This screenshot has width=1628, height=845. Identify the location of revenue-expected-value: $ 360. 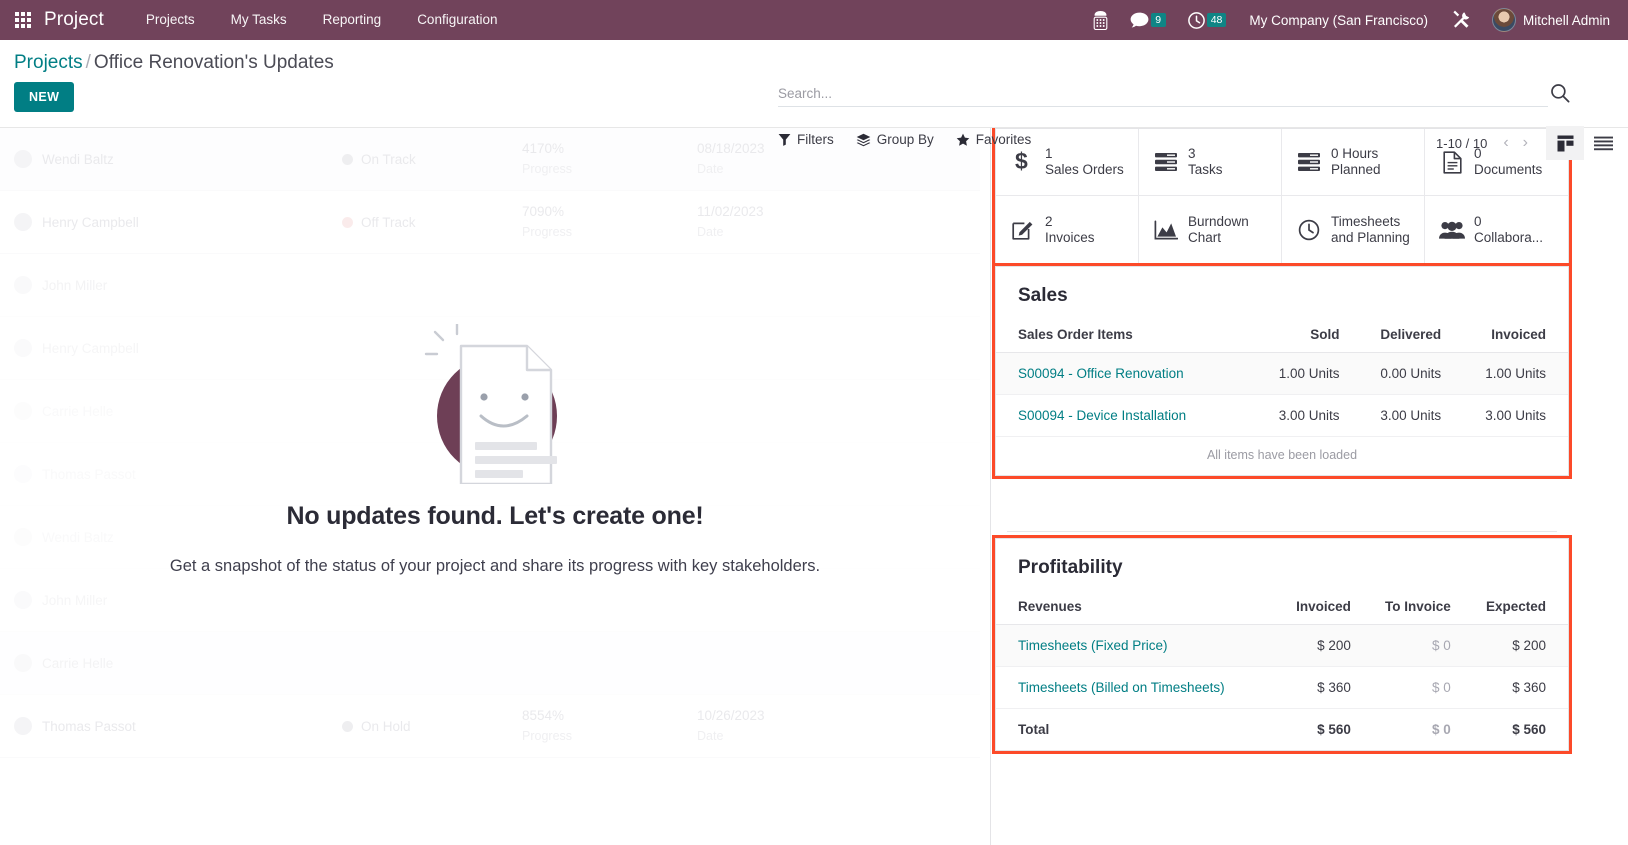
(1514, 687).